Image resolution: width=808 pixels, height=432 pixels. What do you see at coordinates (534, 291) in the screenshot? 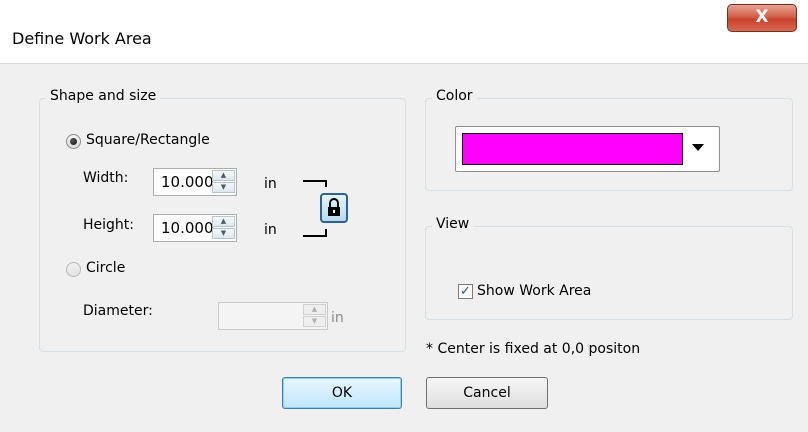
I see `show-work-area-label: Show Work Area` at bounding box center [534, 291].